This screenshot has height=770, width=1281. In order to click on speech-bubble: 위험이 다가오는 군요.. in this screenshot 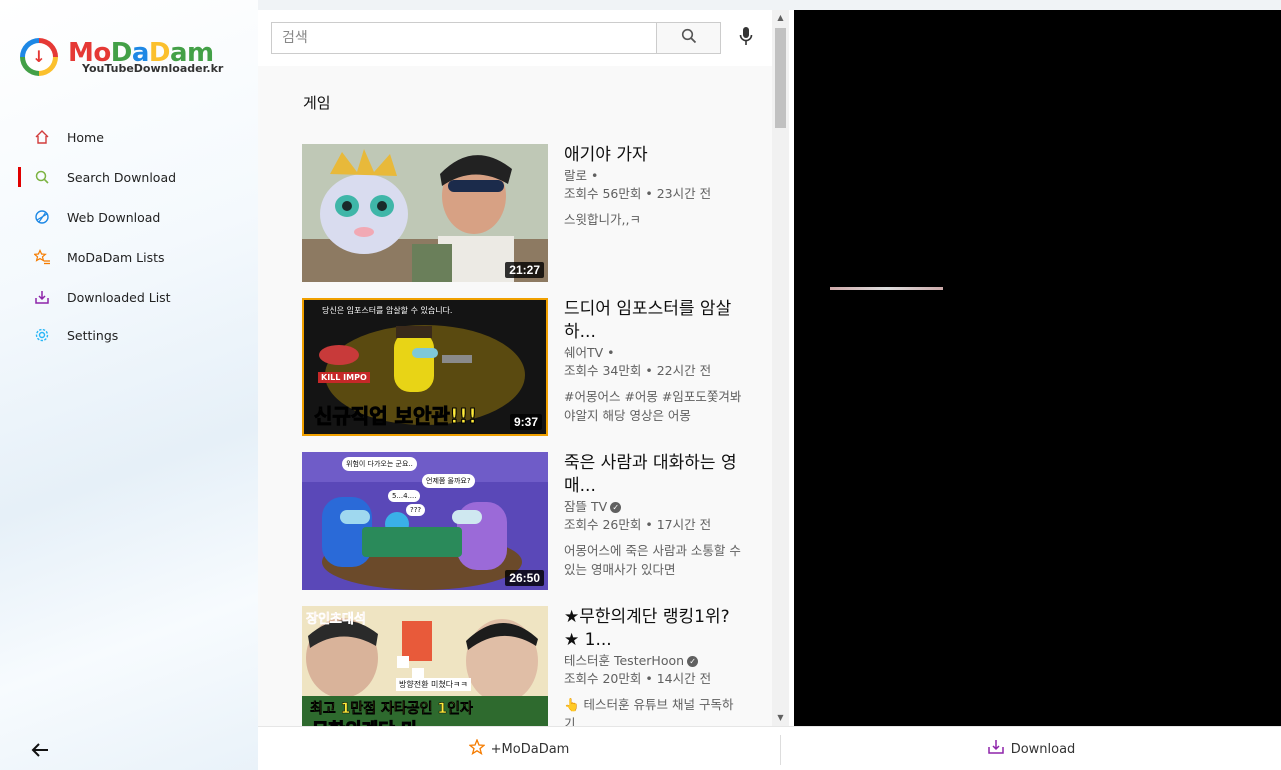, I will do `click(379, 464)`.